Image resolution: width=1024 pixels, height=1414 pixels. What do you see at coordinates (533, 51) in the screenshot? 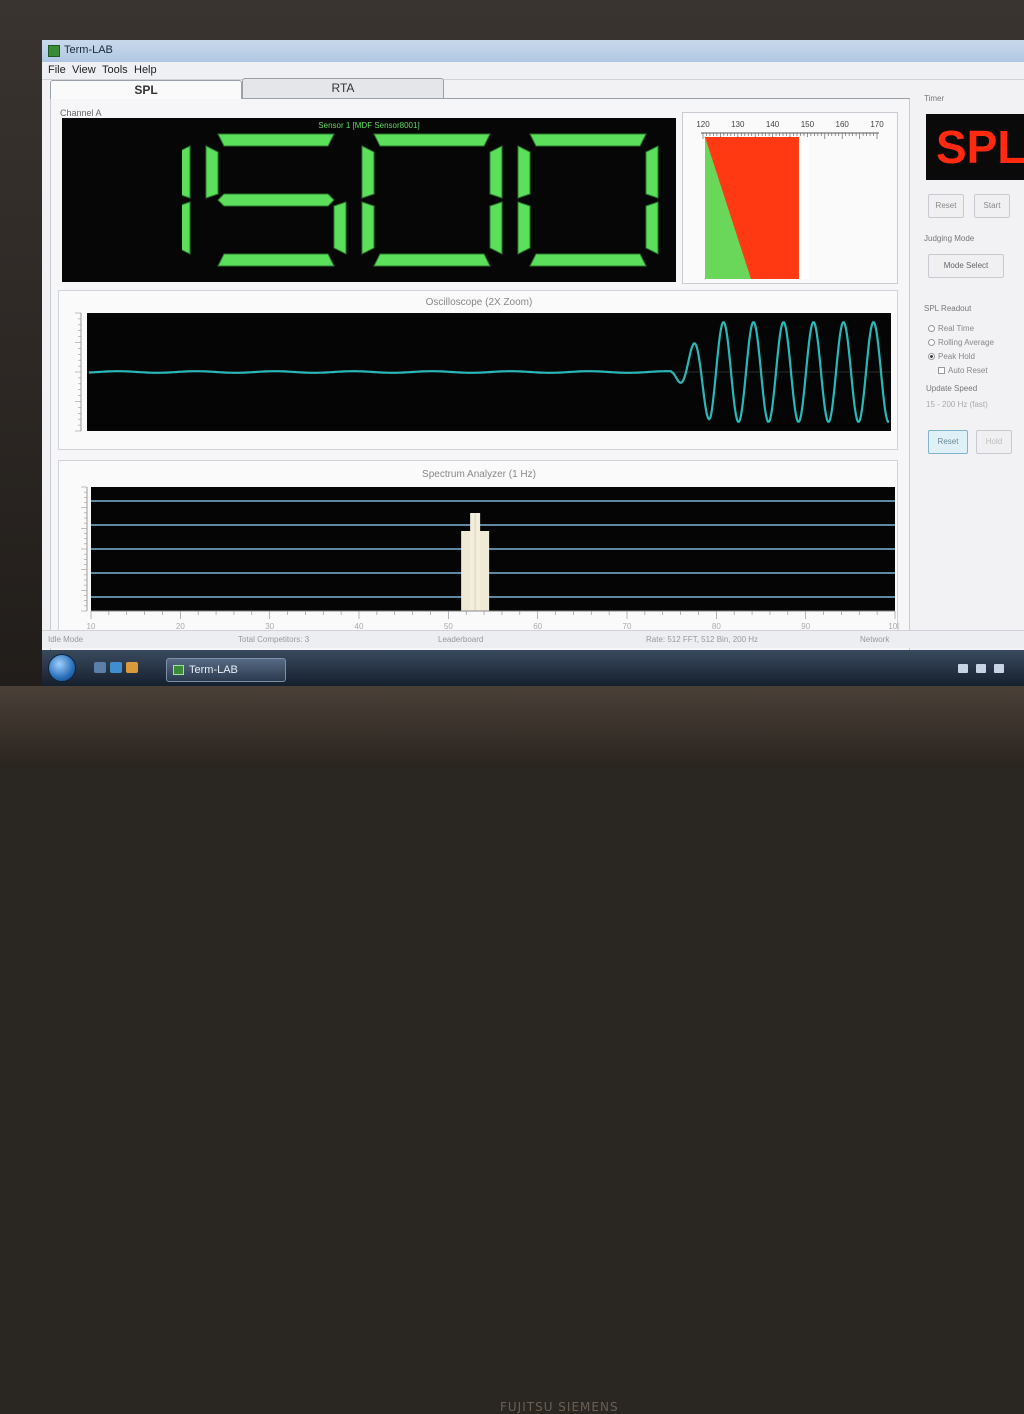
I see `title-bar: Term-LAB` at bounding box center [533, 51].